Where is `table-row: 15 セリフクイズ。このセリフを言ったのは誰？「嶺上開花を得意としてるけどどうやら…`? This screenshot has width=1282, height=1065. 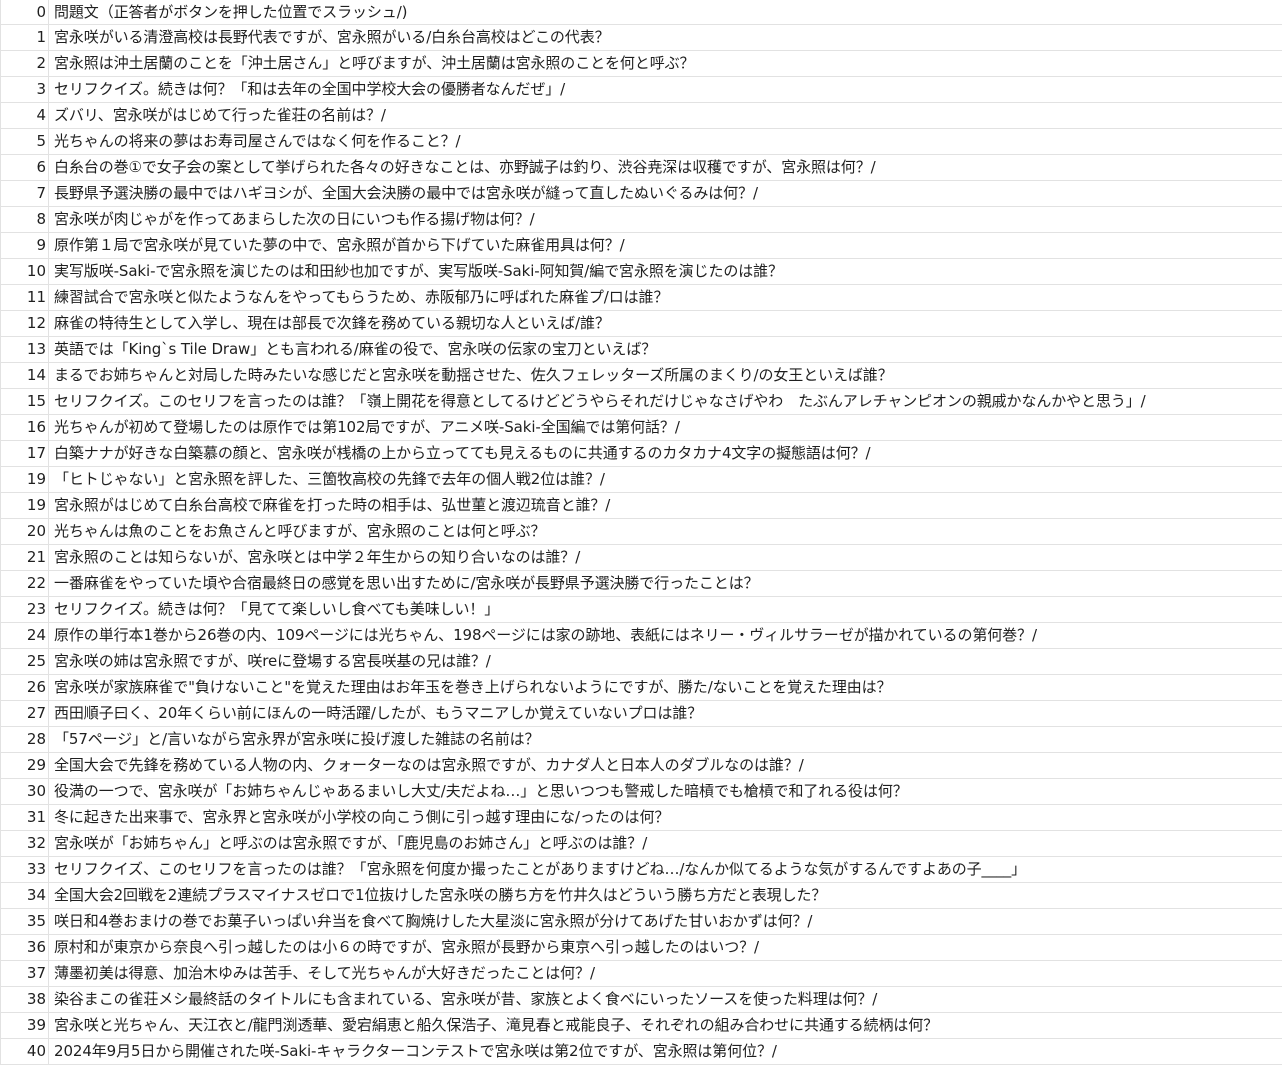 table-row: 15 セリフクイズ。このセリフを言ったのは誰？「嶺上開花を得意としてるけどどうやら… is located at coordinates (641, 402).